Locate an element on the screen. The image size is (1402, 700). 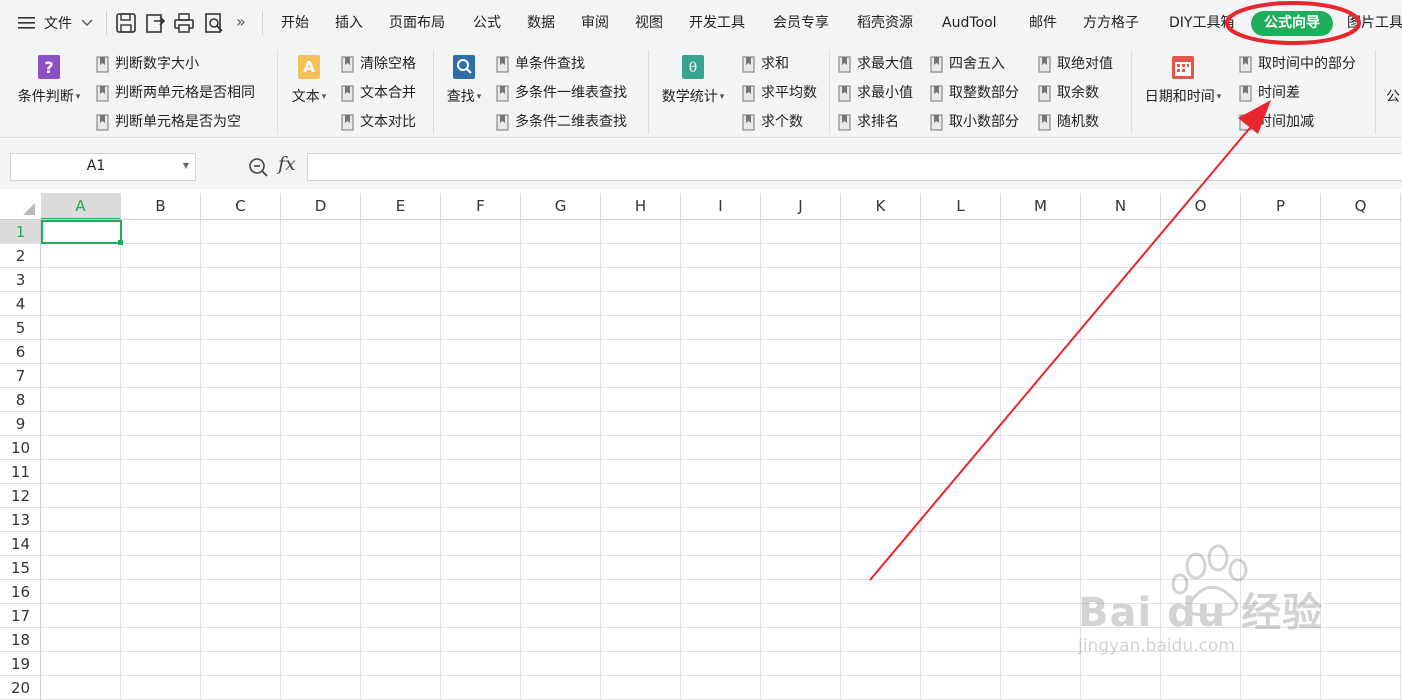
find-item-2: 多条件一维表查找 is located at coordinates (561, 93).